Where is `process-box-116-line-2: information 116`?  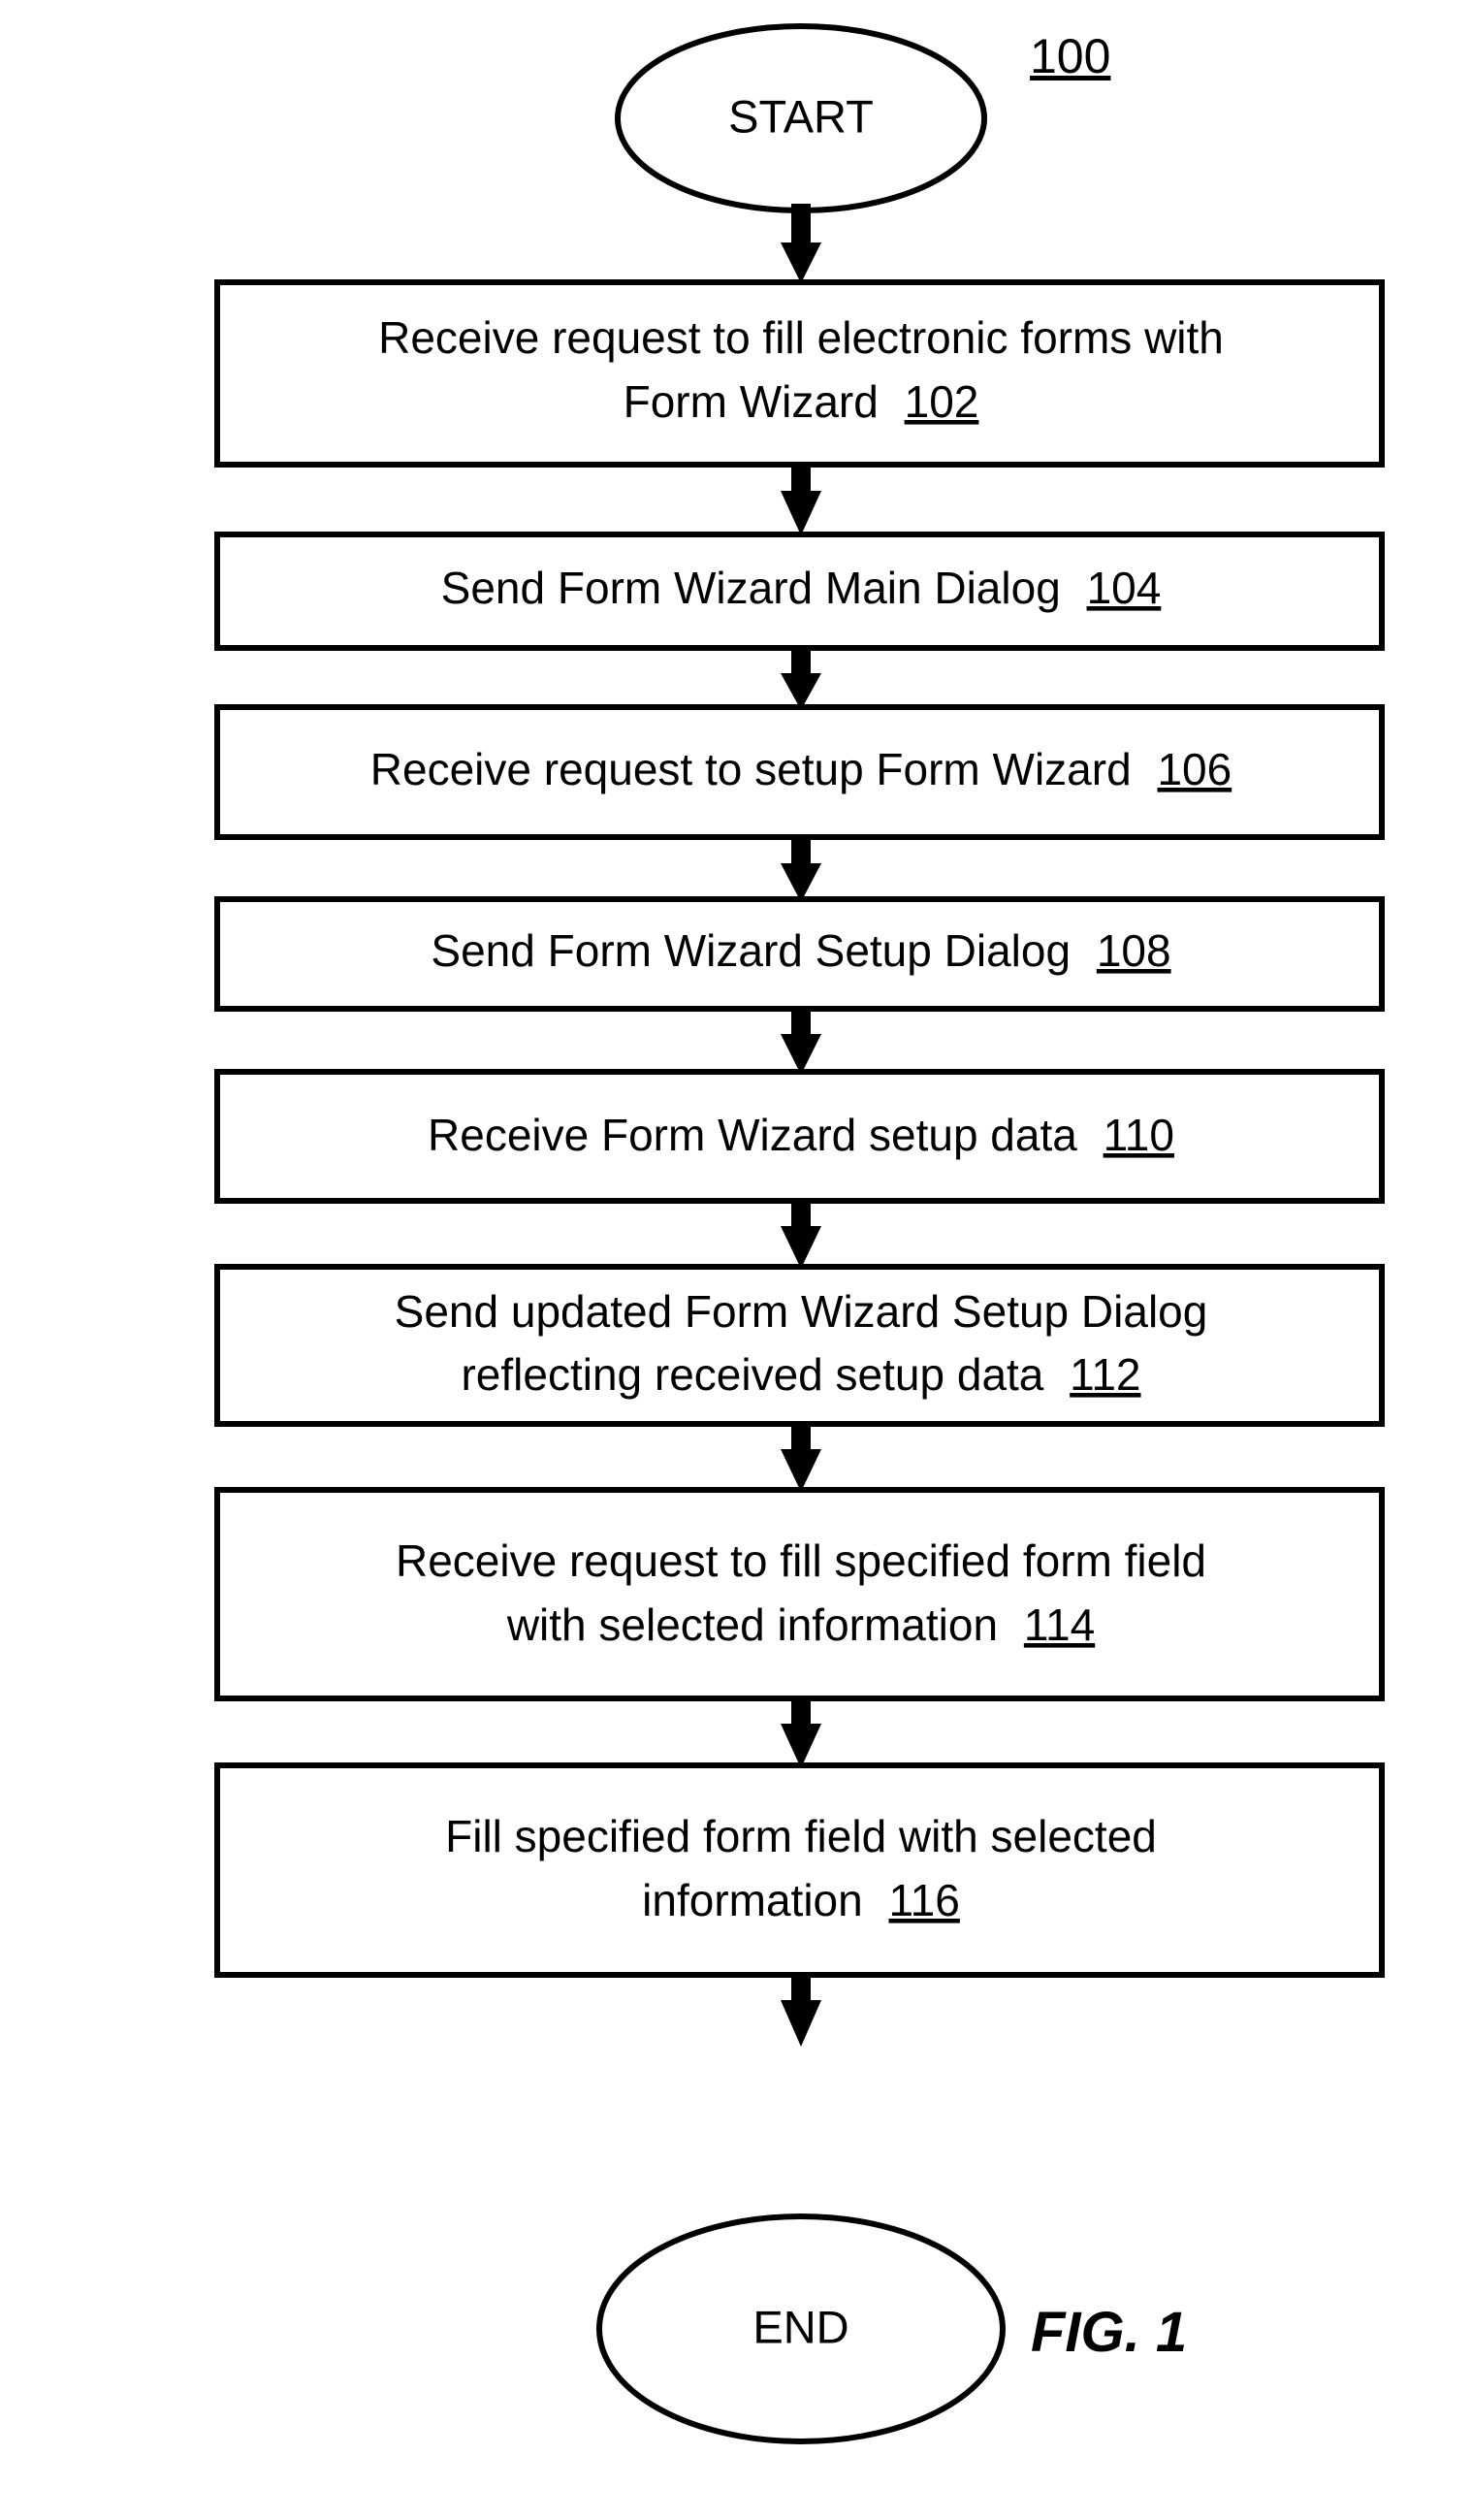 process-box-116-line-2: information 116 is located at coordinates (801, 1900).